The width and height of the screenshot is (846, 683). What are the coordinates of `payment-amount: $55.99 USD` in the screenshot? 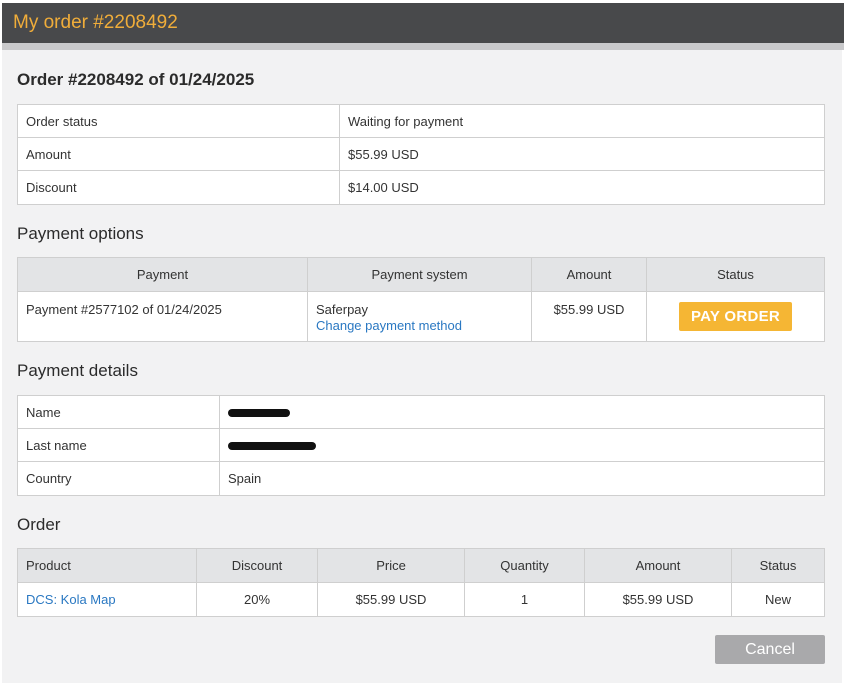 It's located at (589, 316).